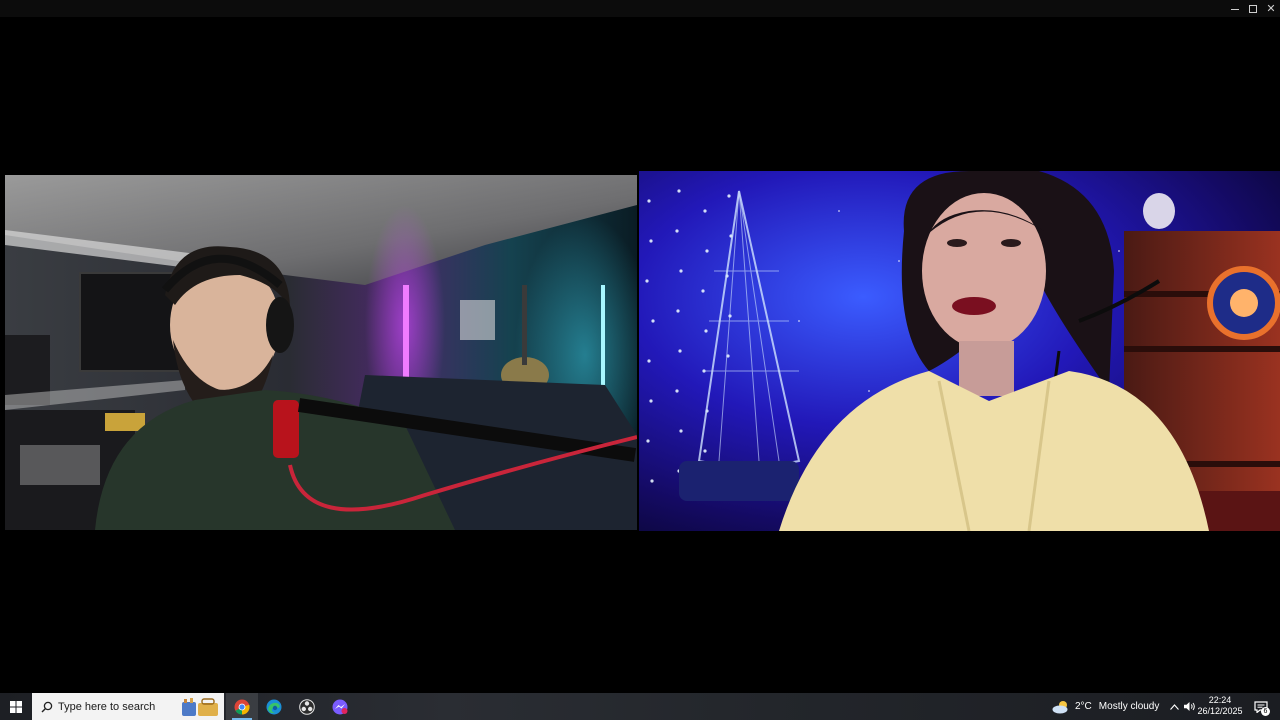 Image resolution: width=1280 pixels, height=720 pixels. I want to click on obs-icon, so click(307, 706).